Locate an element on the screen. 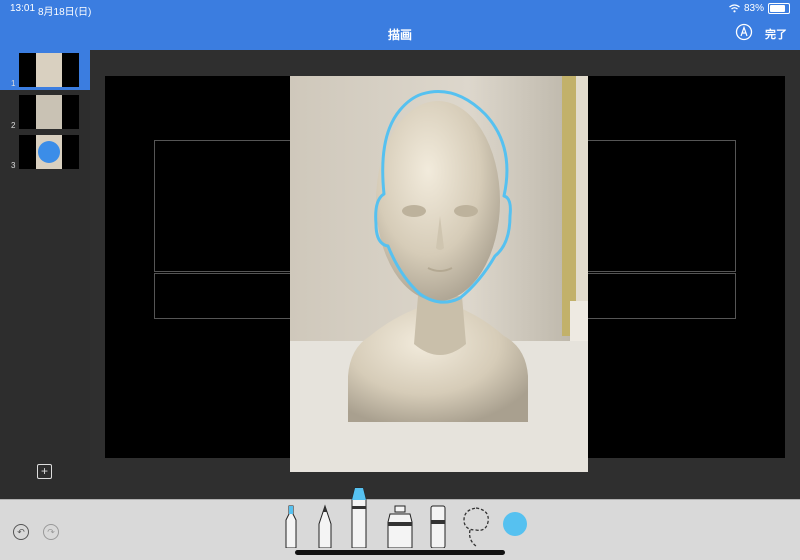 This screenshot has height=560, width=800. page-title: 描画 is located at coordinates (399, 35).